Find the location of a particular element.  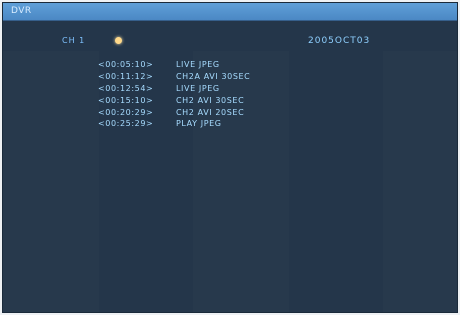

window-title: DVR is located at coordinates (21, 11).